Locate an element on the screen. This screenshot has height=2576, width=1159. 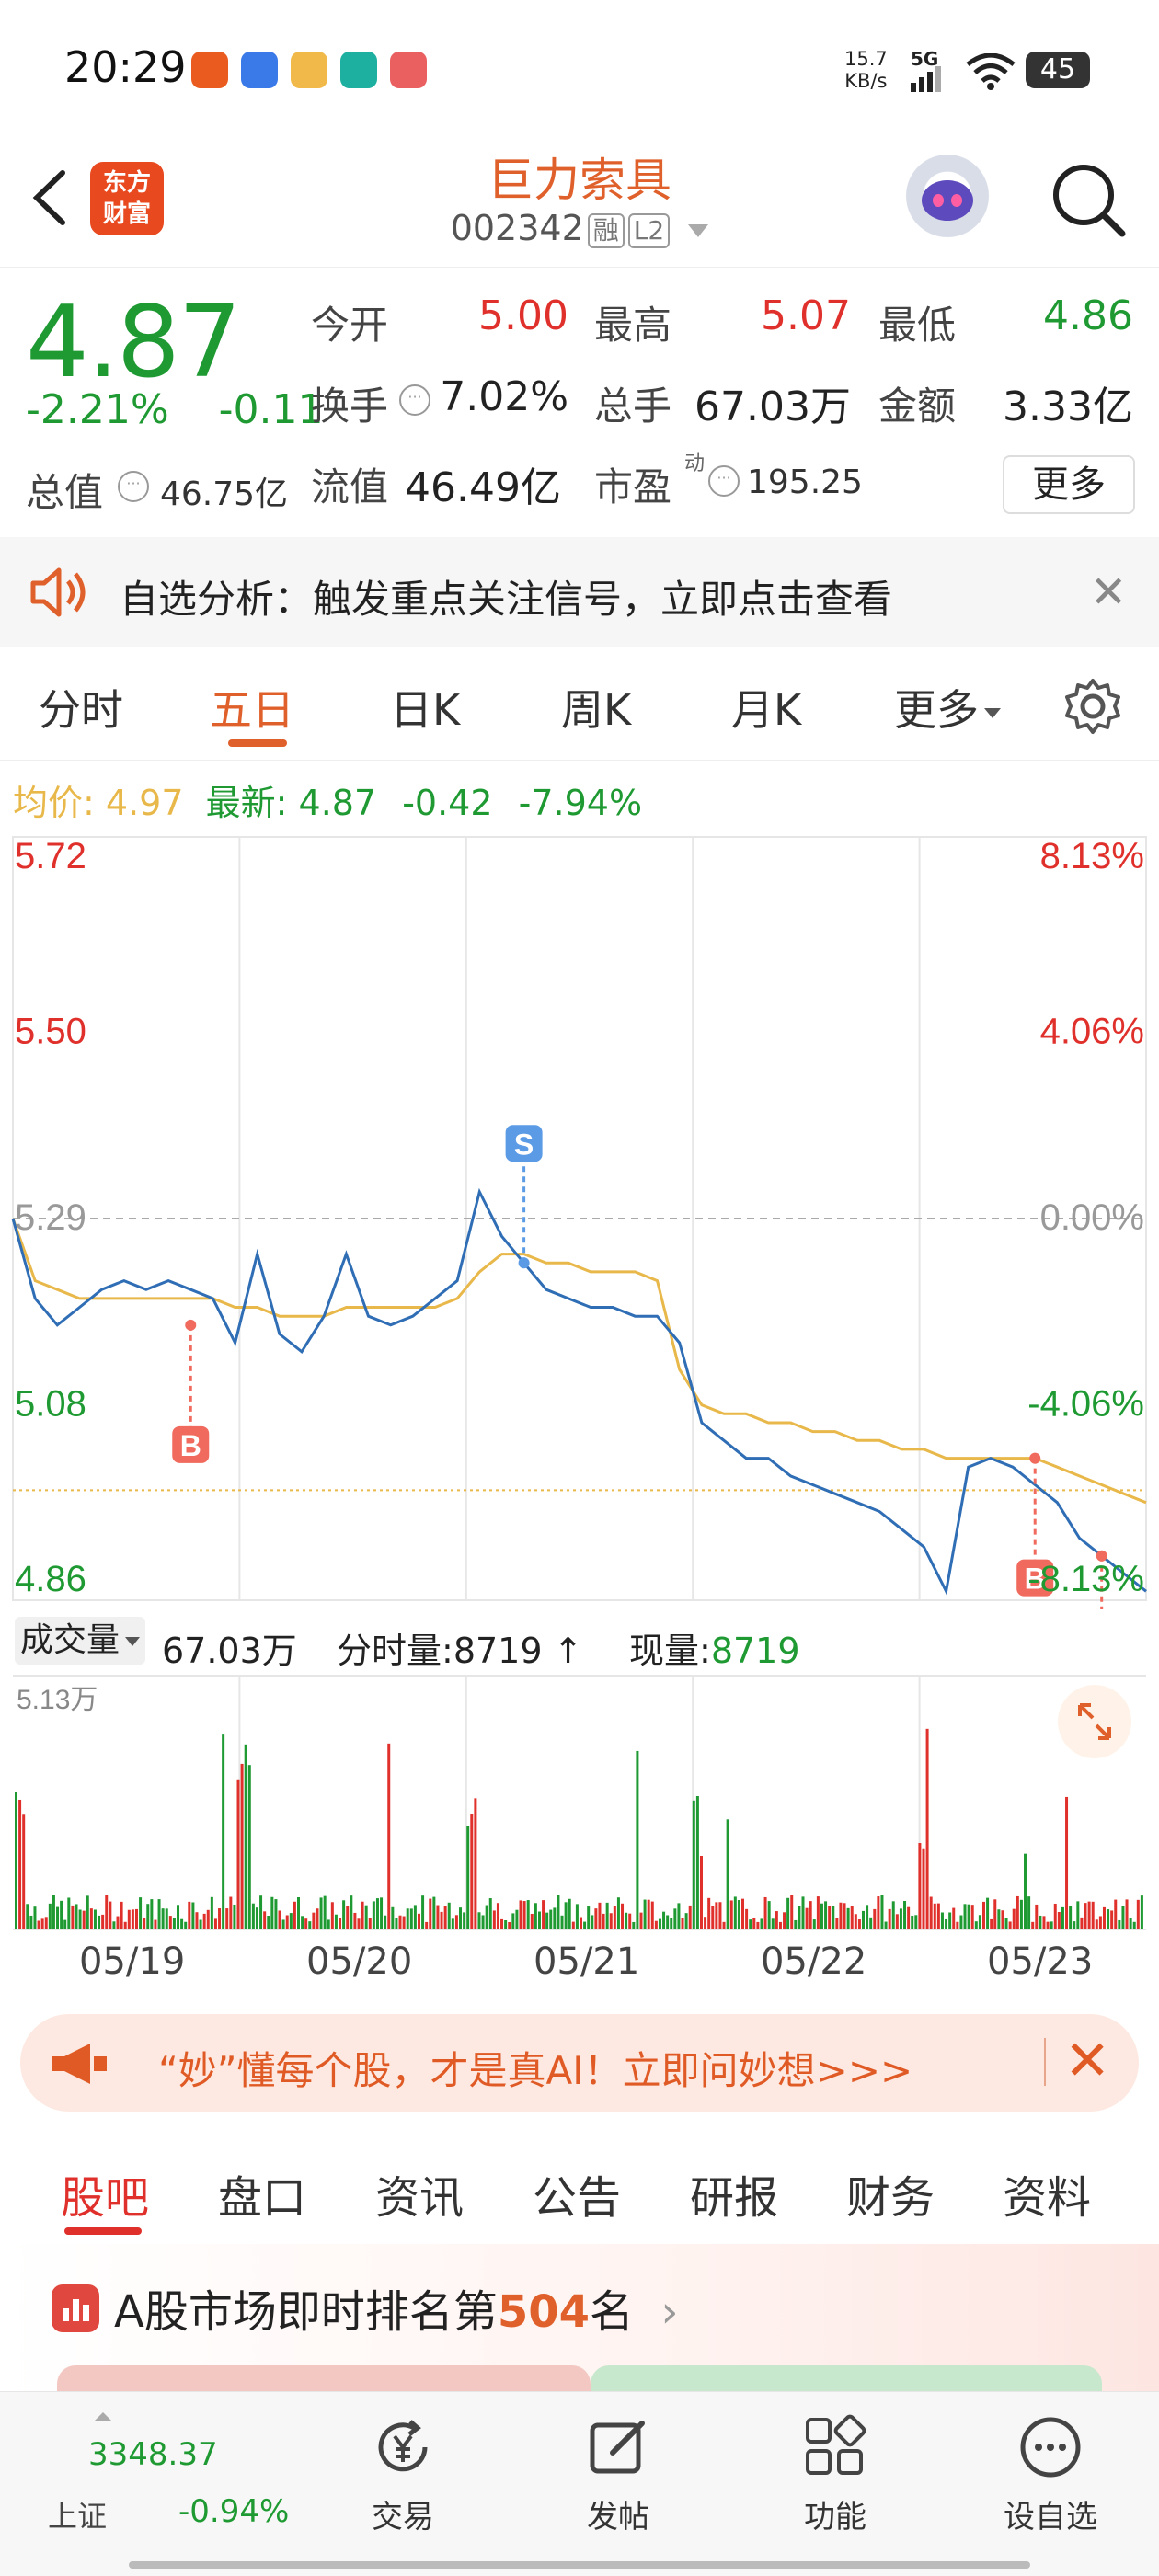
tab-profile: 资料 is located at coordinates (1047, 2193).